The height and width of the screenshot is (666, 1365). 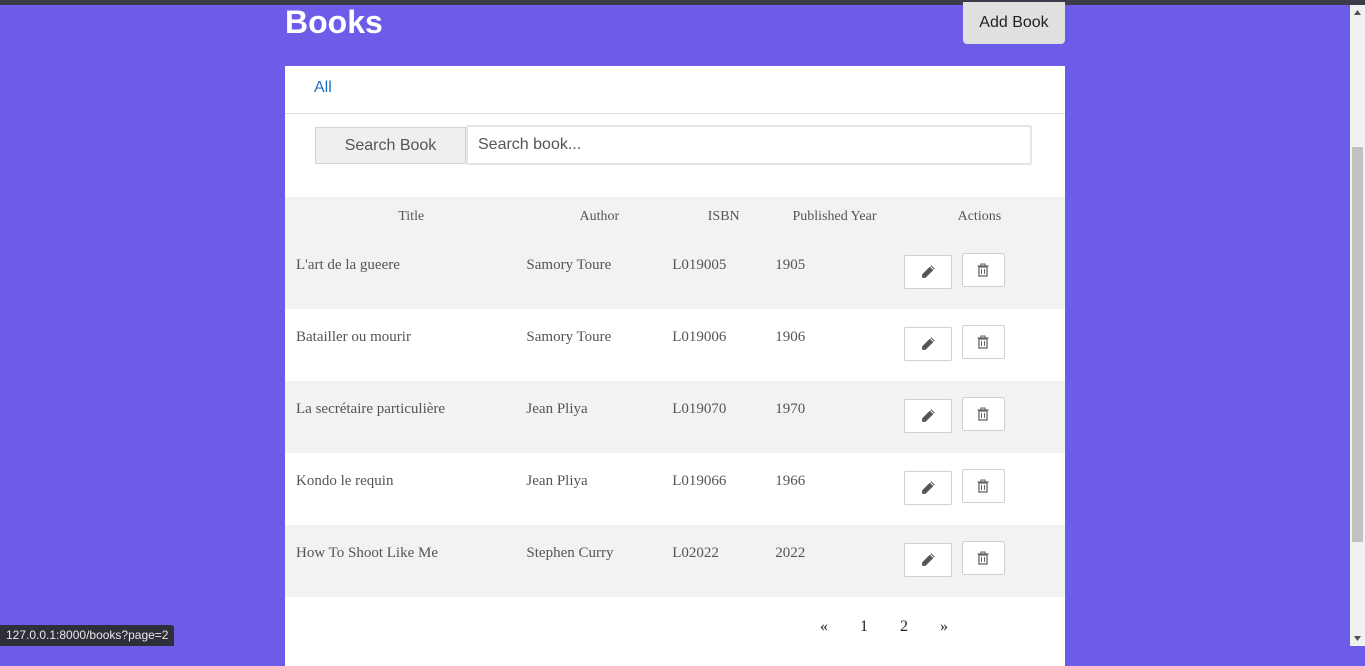 I want to click on header-actions: Actions, so click(x=979, y=217).